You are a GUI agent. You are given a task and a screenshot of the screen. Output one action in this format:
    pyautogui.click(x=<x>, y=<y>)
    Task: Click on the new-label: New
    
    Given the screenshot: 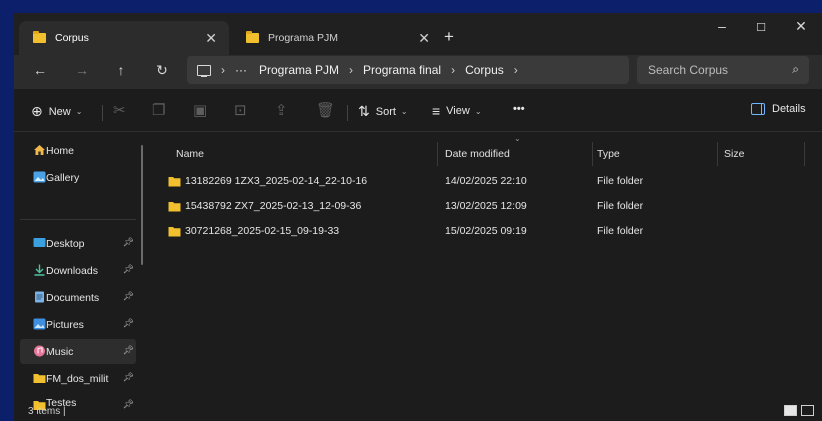 What is the action you would take?
    pyautogui.click(x=59, y=111)
    